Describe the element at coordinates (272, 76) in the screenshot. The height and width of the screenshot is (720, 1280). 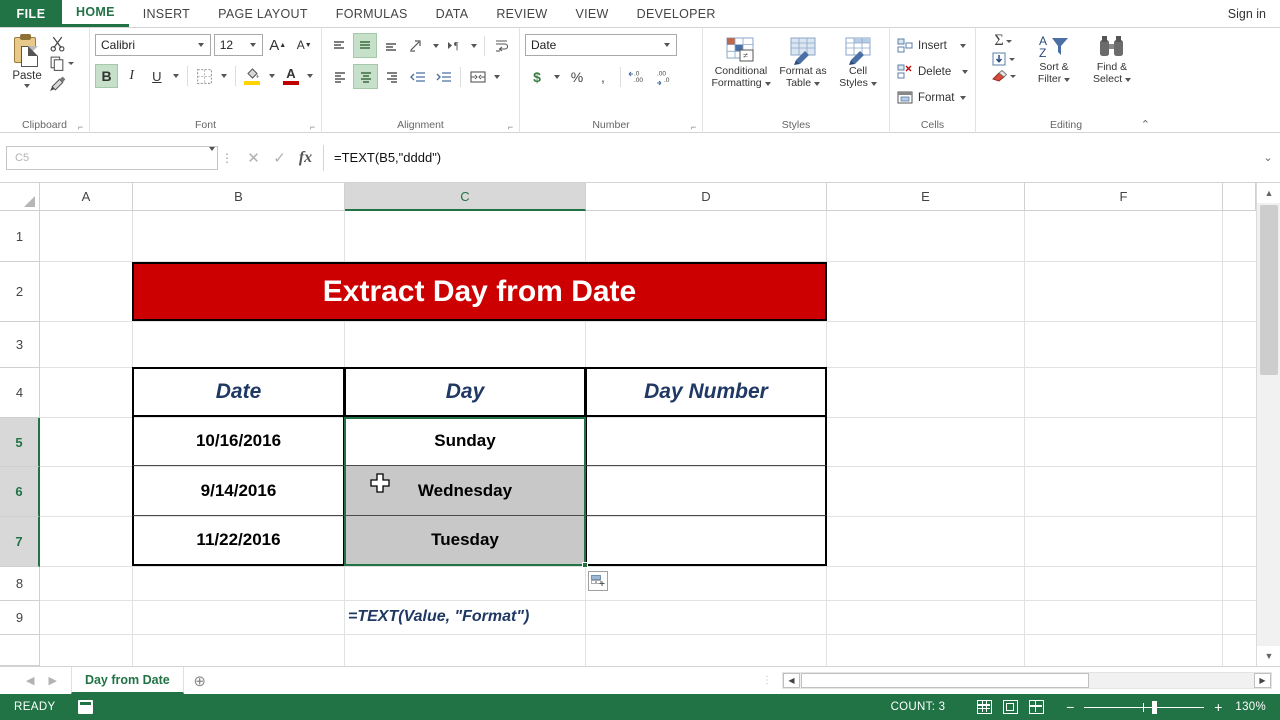
I see `fill-color-chevron-down-icon` at that location.